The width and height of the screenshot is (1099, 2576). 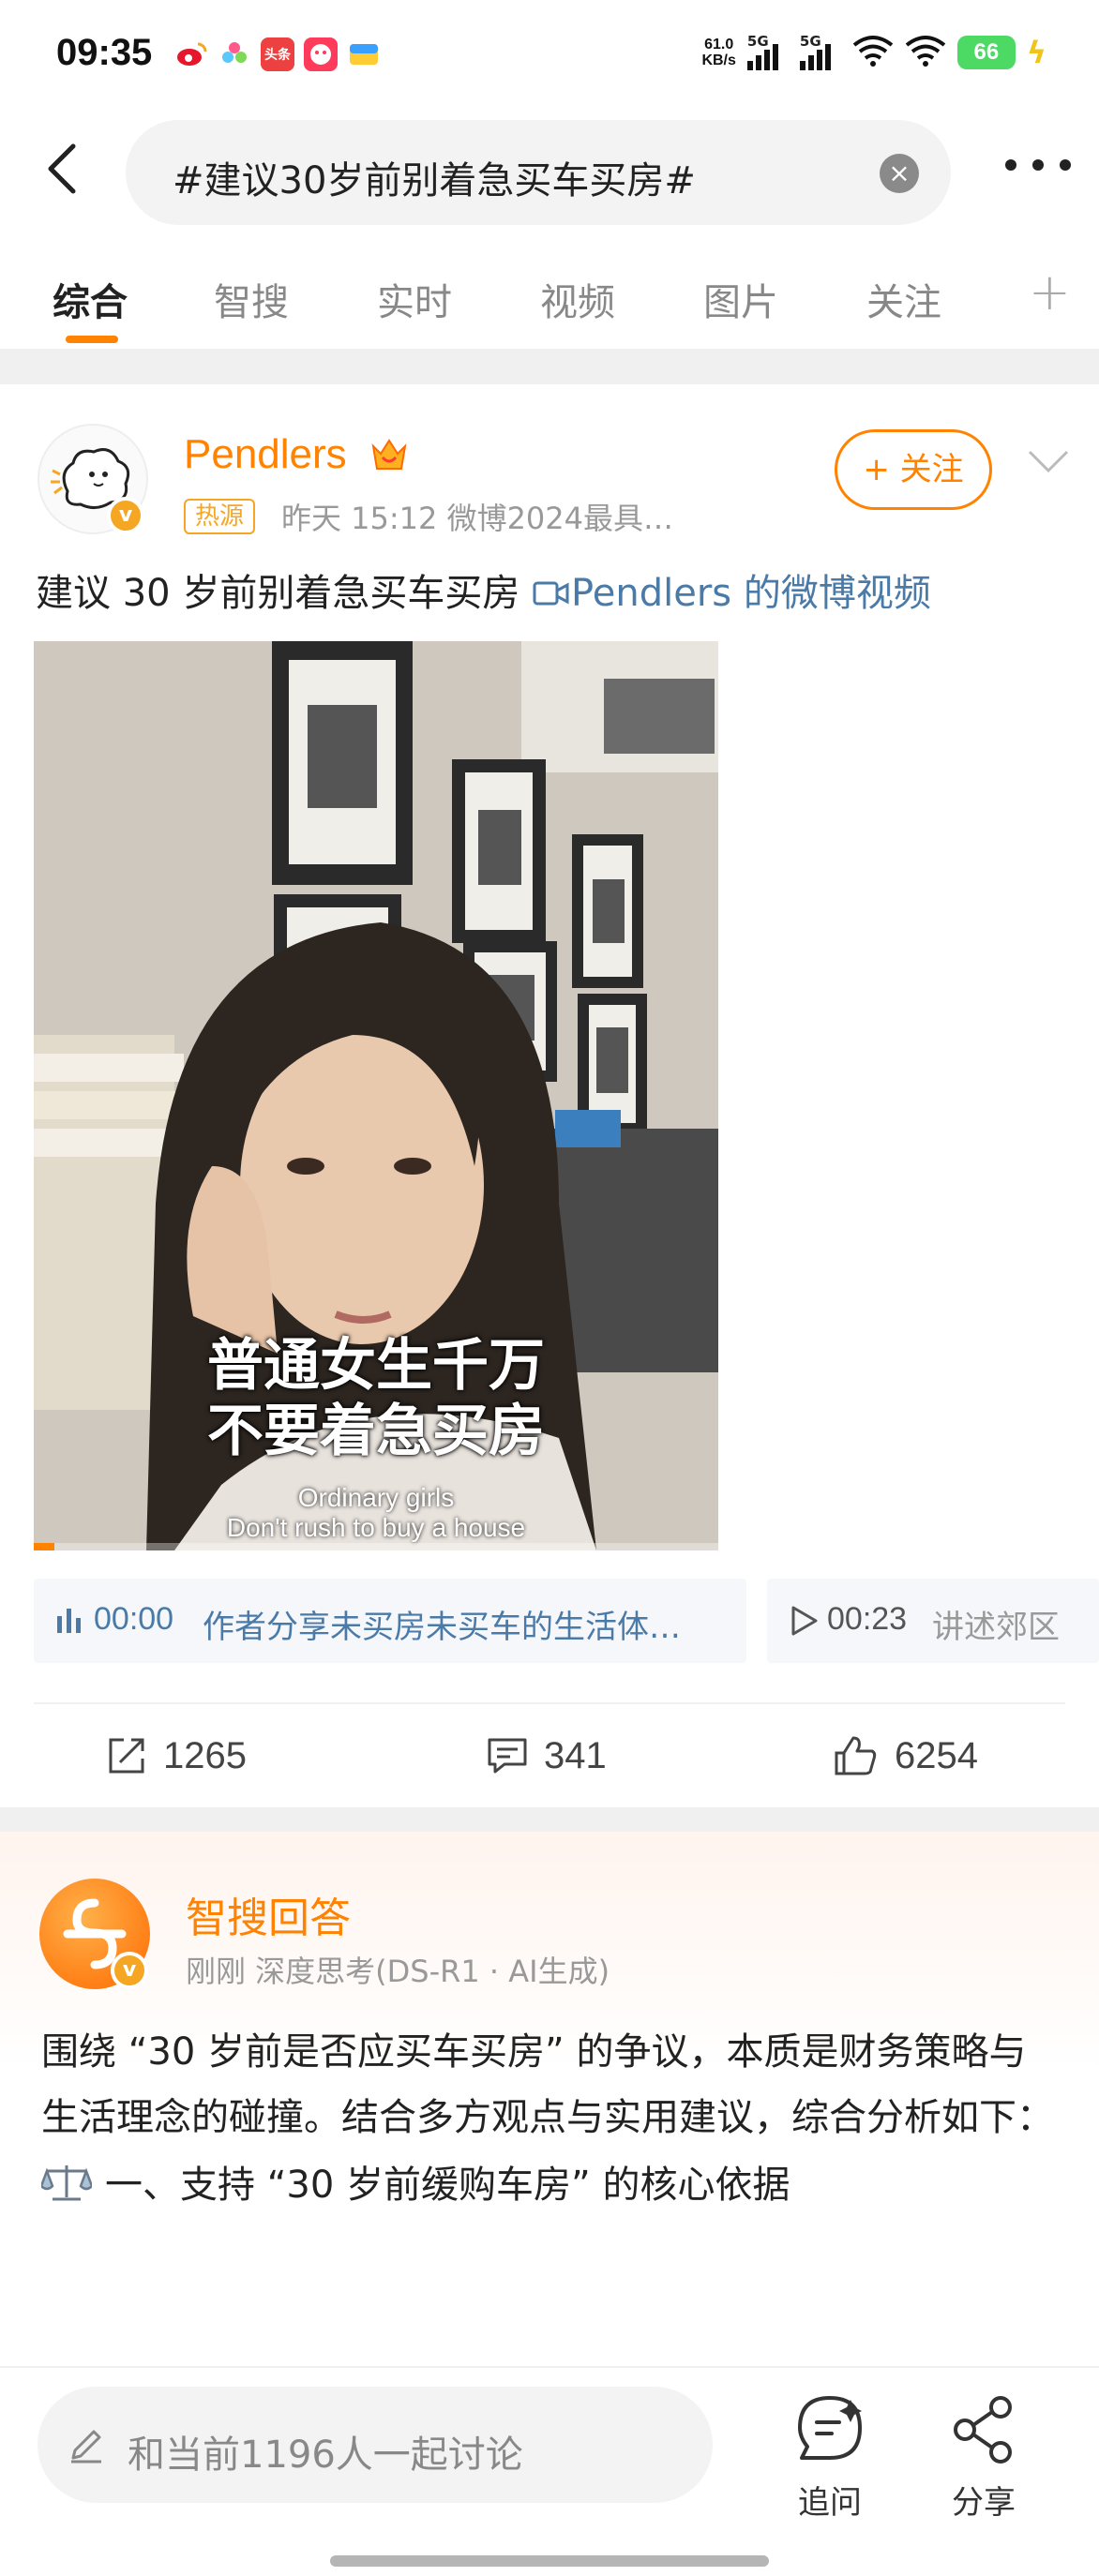 I want to click on pencil-icon, so click(x=86, y=2447).